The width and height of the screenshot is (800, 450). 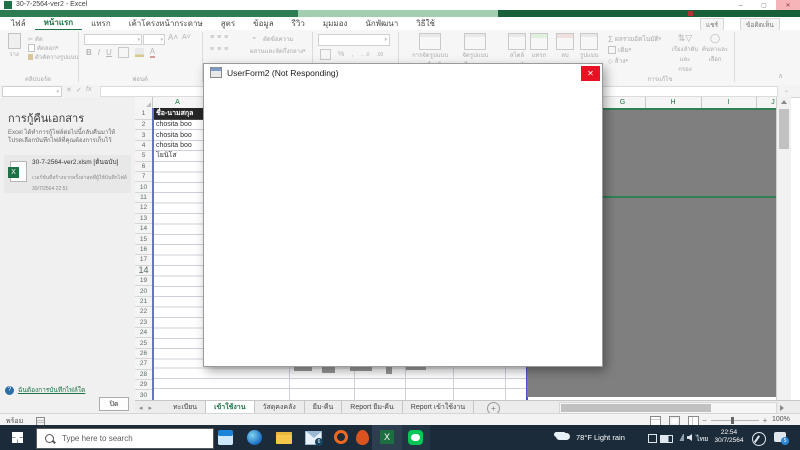 I want to click on edge-browser-icon, so click(x=254, y=437).